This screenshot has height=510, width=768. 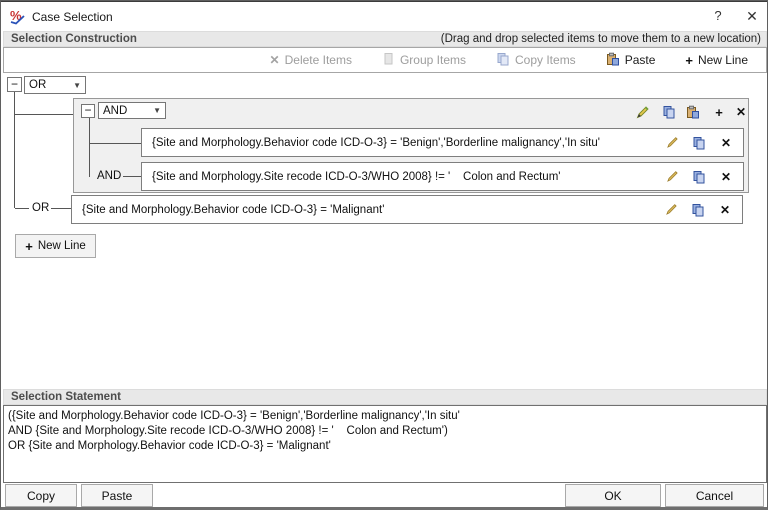 What do you see at coordinates (132, 110) in the screenshot?
I see `group-operator-dropdown: AND ▼` at bounding box center [132, 110].